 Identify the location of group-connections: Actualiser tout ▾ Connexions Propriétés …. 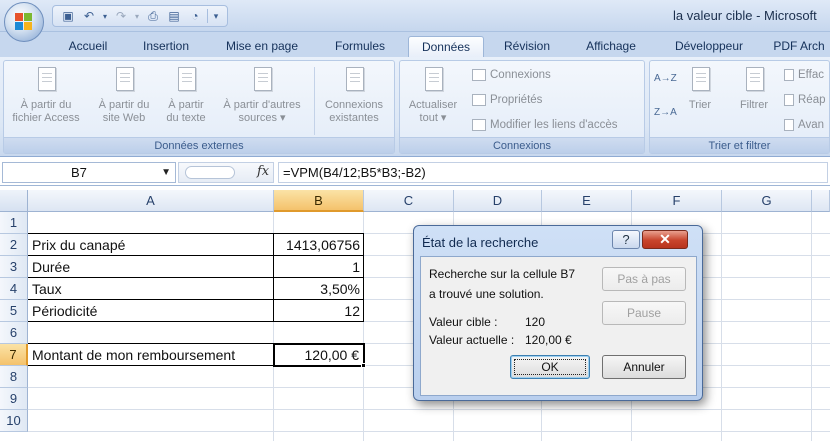
(522, 107).